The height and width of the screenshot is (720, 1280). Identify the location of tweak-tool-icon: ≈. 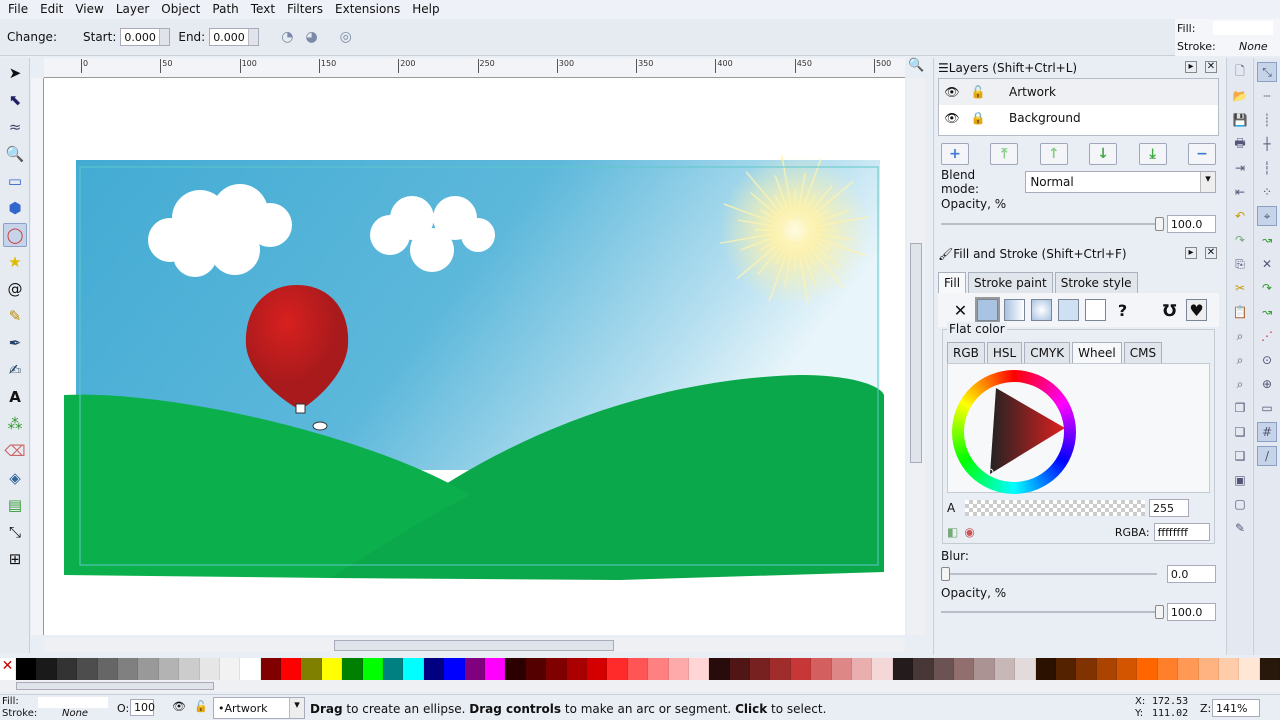
(15, 127).